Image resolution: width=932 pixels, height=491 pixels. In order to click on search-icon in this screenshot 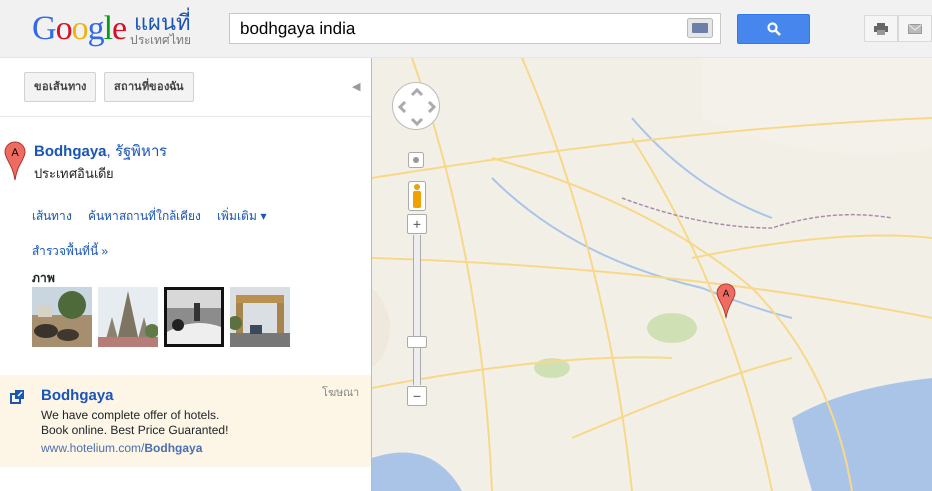, I will do `click(773, 29)`.